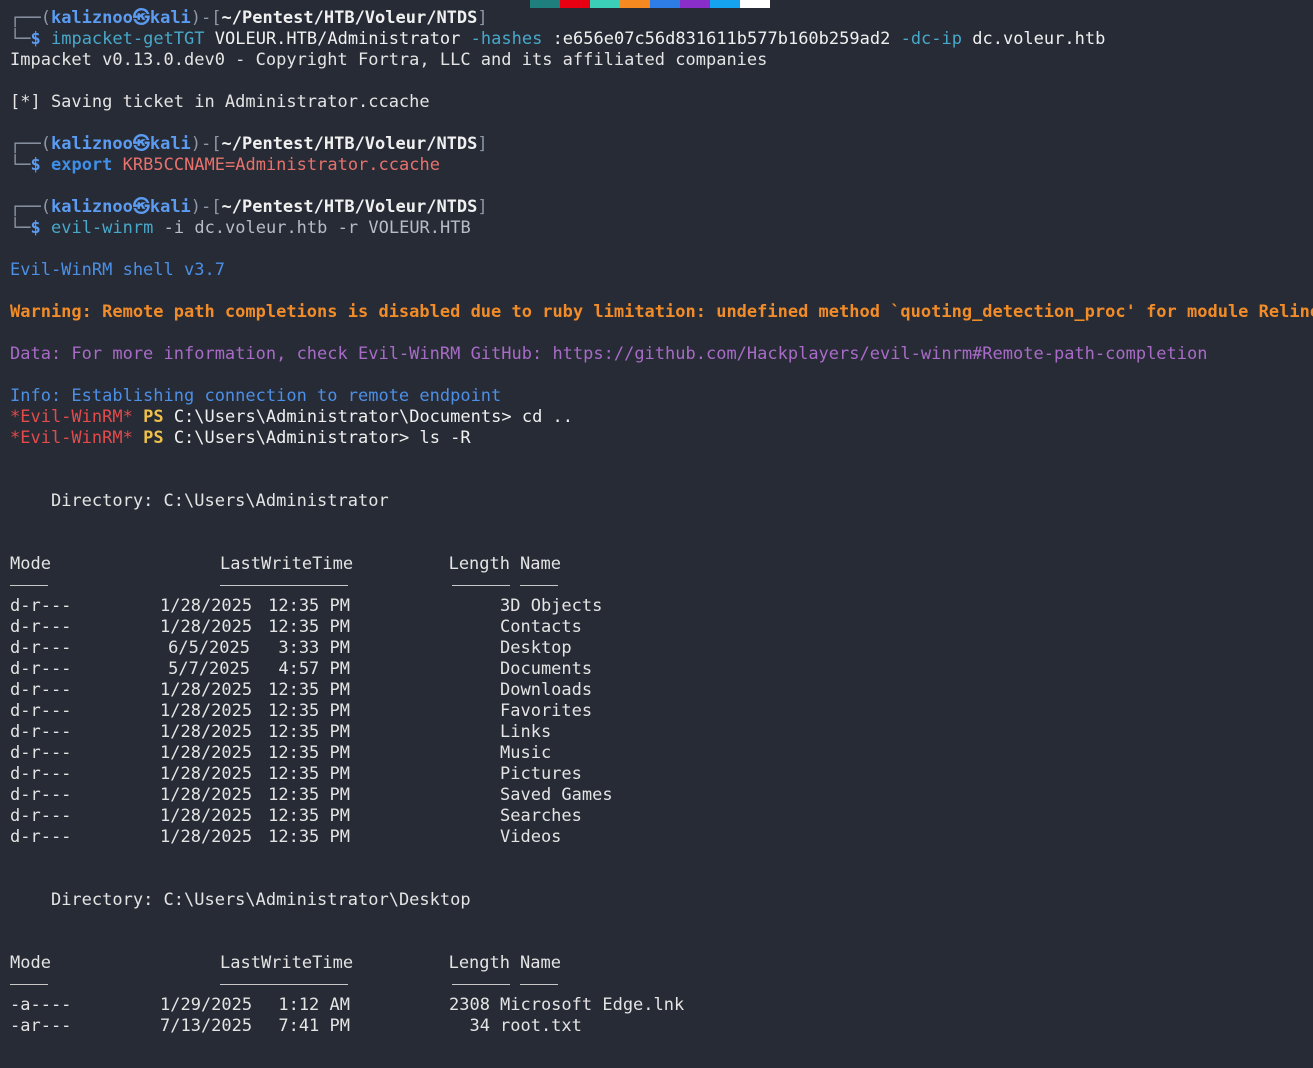 The height and width of the screenshot is (1068, 1313). Describe the element at coordinates (41, 1005) in the screenshot. I see `row-mode: -a----` at that location.